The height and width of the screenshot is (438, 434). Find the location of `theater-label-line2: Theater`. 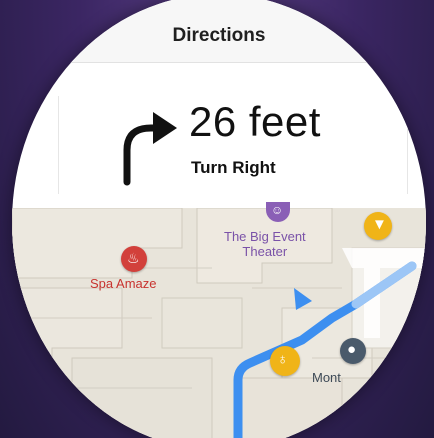

theater-label-line2: Theater is located at coordinates (265, 251).